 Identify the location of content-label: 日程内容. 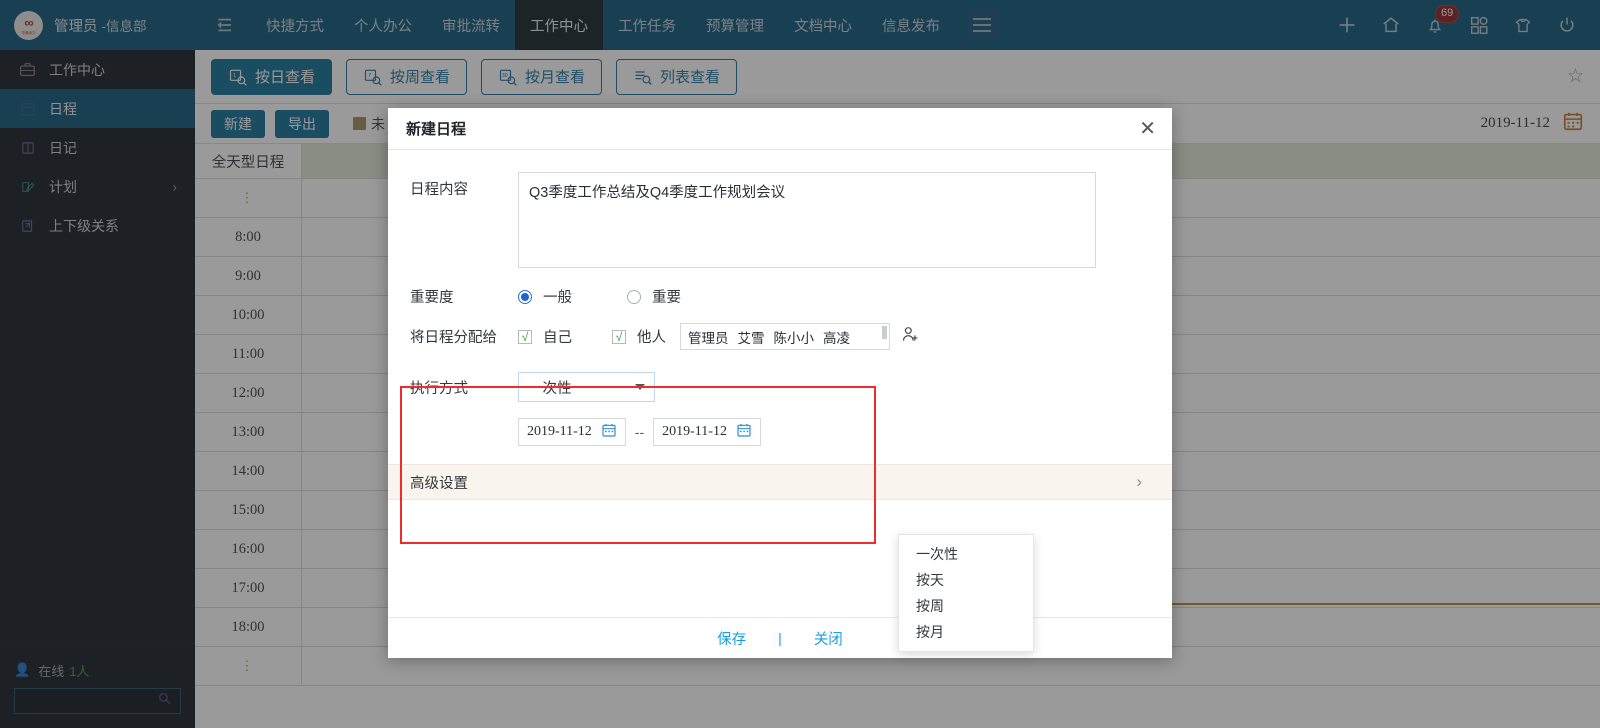
(439, 190).